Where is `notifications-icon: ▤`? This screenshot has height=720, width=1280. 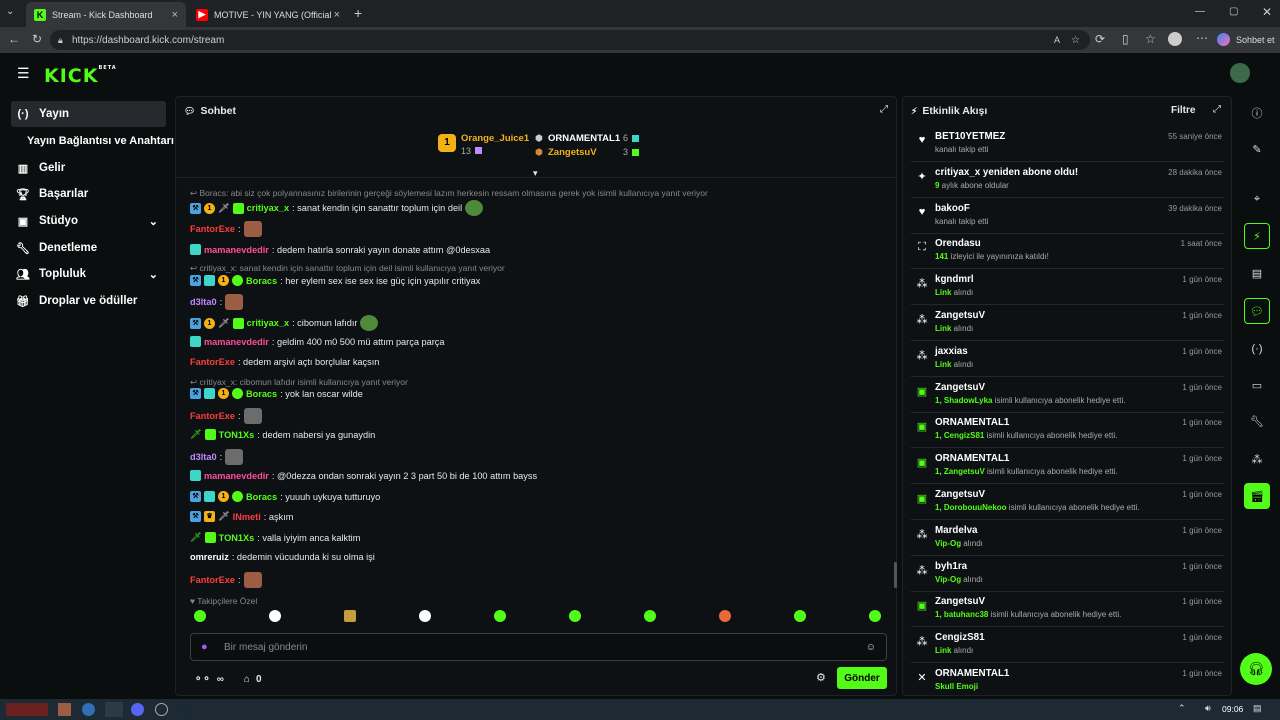 notifications-icon: ▤ is located at coordinates (1257, 708).